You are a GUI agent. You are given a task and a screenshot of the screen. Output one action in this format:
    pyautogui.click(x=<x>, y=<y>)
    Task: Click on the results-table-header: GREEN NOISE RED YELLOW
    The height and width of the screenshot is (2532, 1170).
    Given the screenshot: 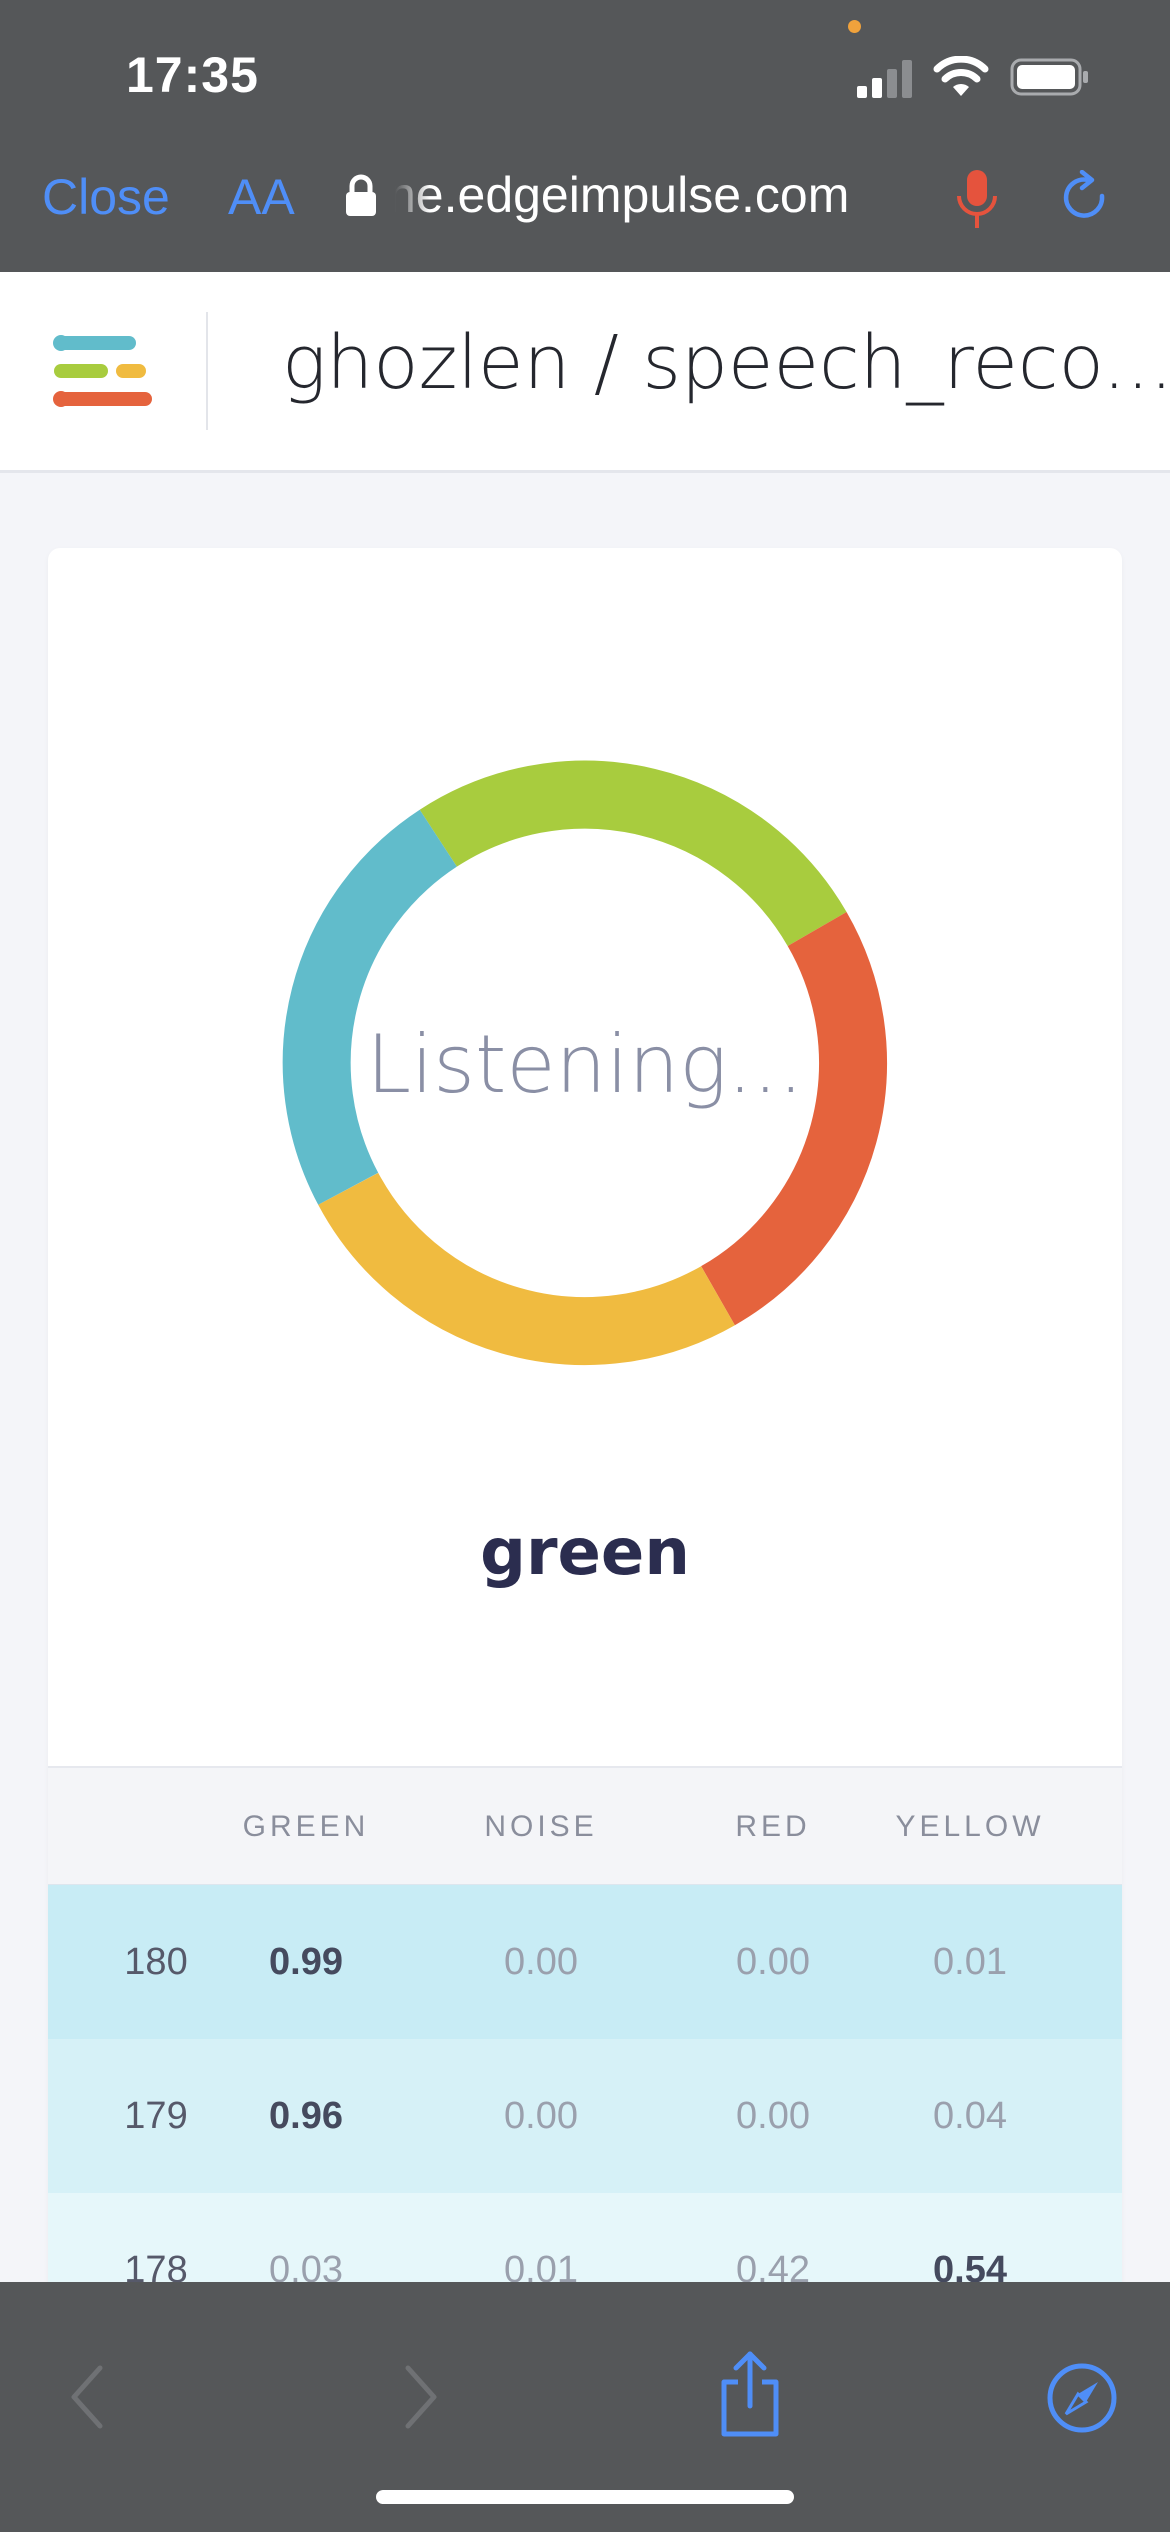 What is the action you would take?
    pyautogui.click(x=585, y=1826)
    